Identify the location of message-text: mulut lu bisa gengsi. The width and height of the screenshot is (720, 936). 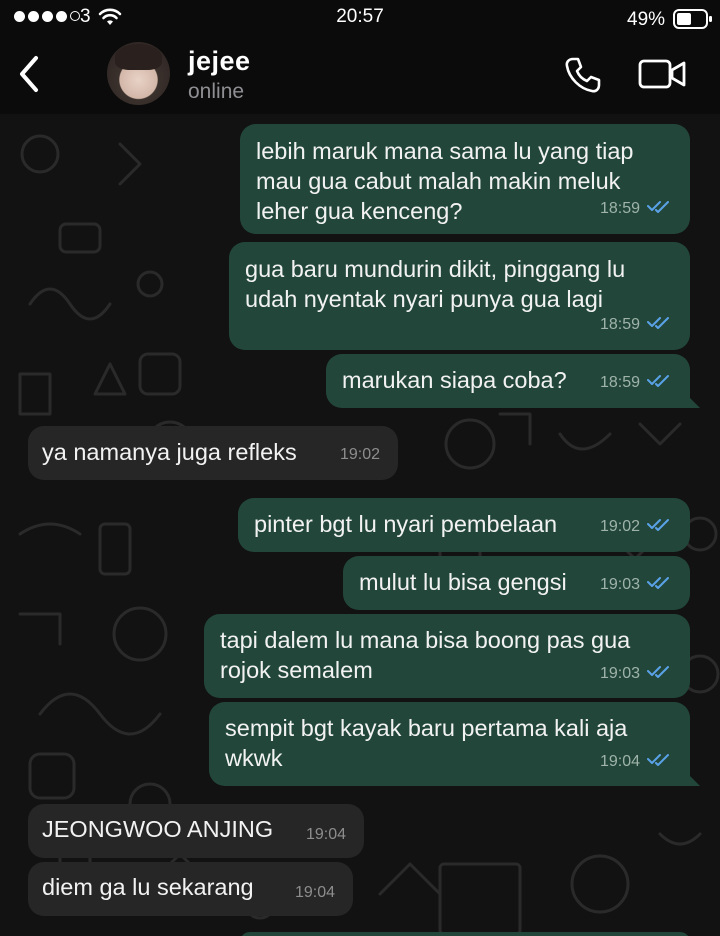
(463, 582).